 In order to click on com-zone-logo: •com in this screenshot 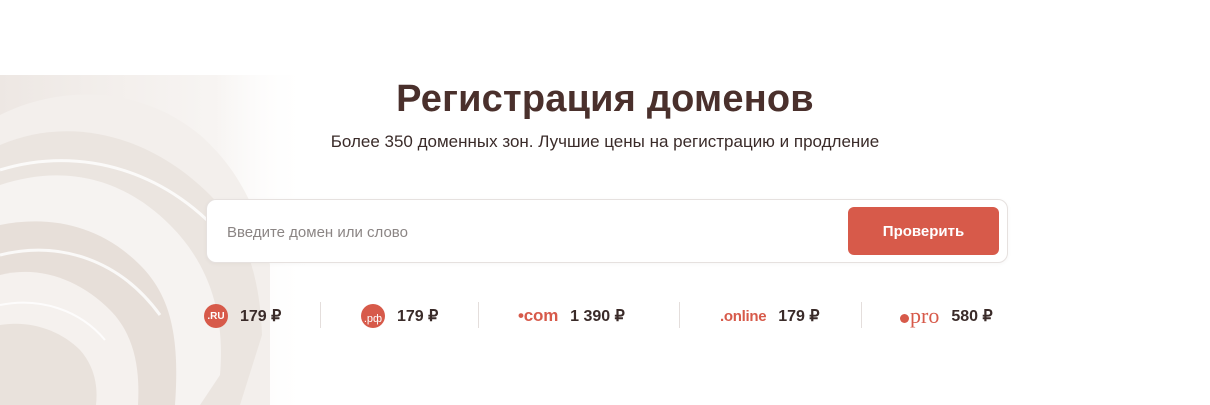, I will do `click(538, 315)`.